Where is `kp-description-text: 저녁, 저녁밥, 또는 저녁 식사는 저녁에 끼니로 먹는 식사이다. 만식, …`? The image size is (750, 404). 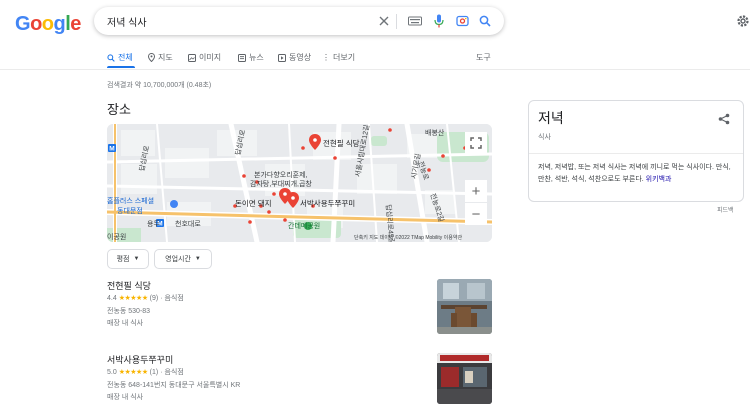
kp-description-text: 저녁, 저녁밥, 또는 저녁 식사는 저녁에 끼니로 먹는 식사이다. 만식, … is located at coordinates (634, 173).